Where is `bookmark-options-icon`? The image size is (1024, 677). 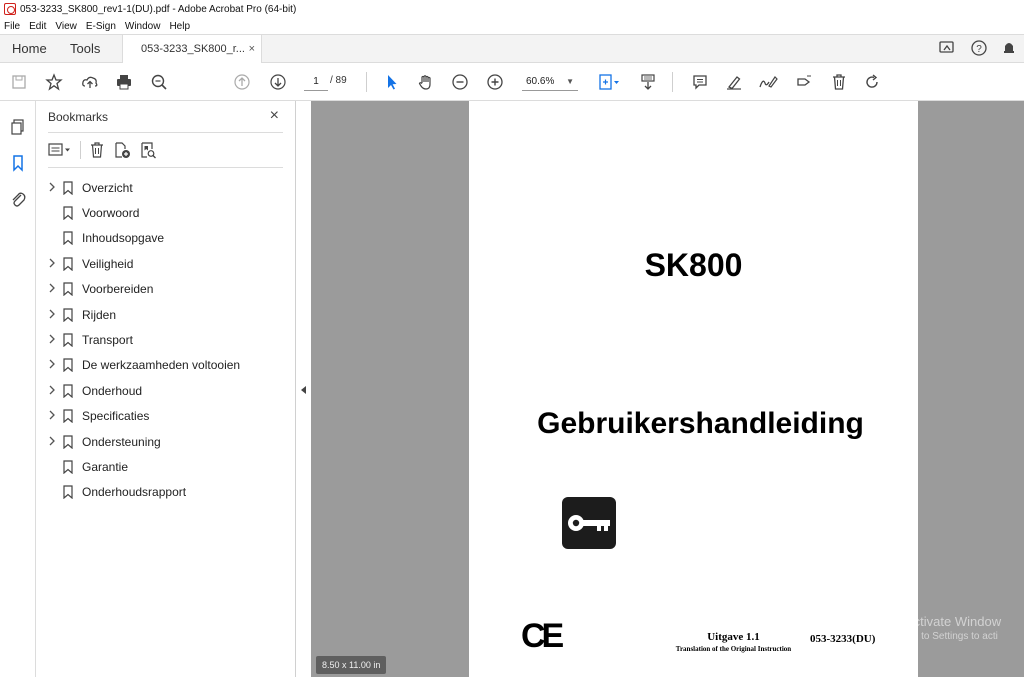
bookmark-options-icon is located at coordinates (60, 150).